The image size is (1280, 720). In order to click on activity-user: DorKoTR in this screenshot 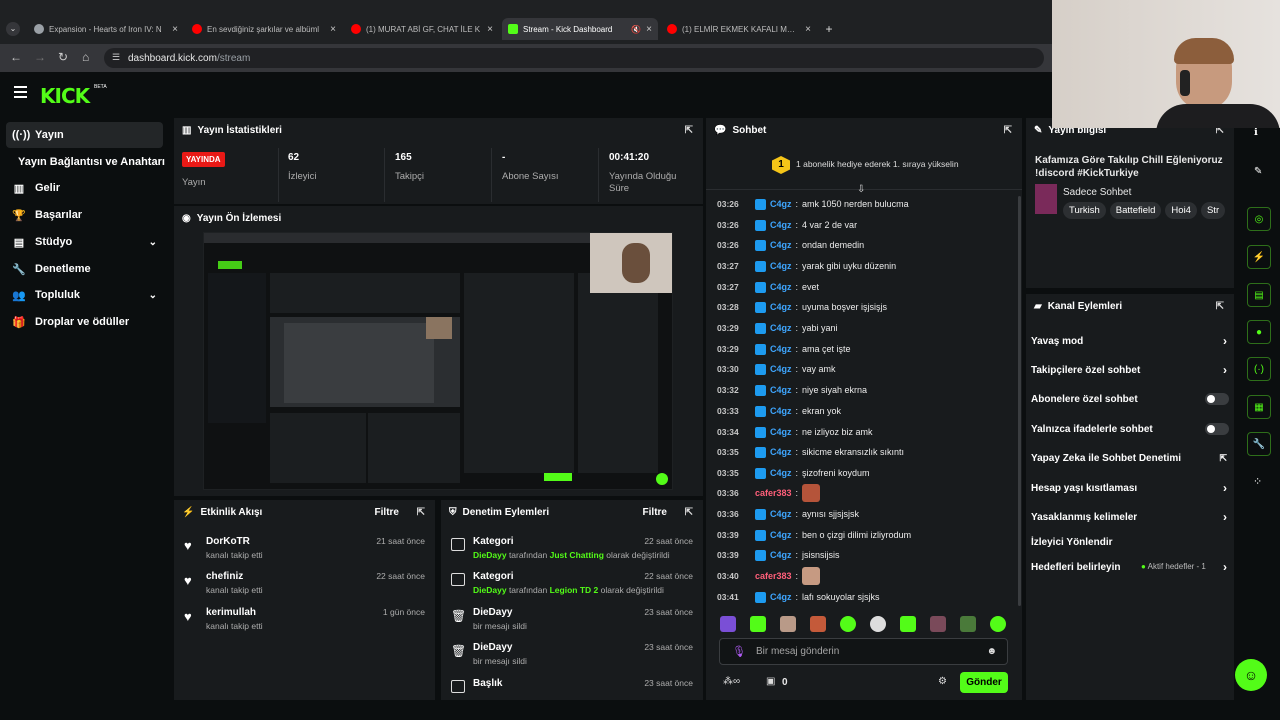, I will do `click(228, 541)`.